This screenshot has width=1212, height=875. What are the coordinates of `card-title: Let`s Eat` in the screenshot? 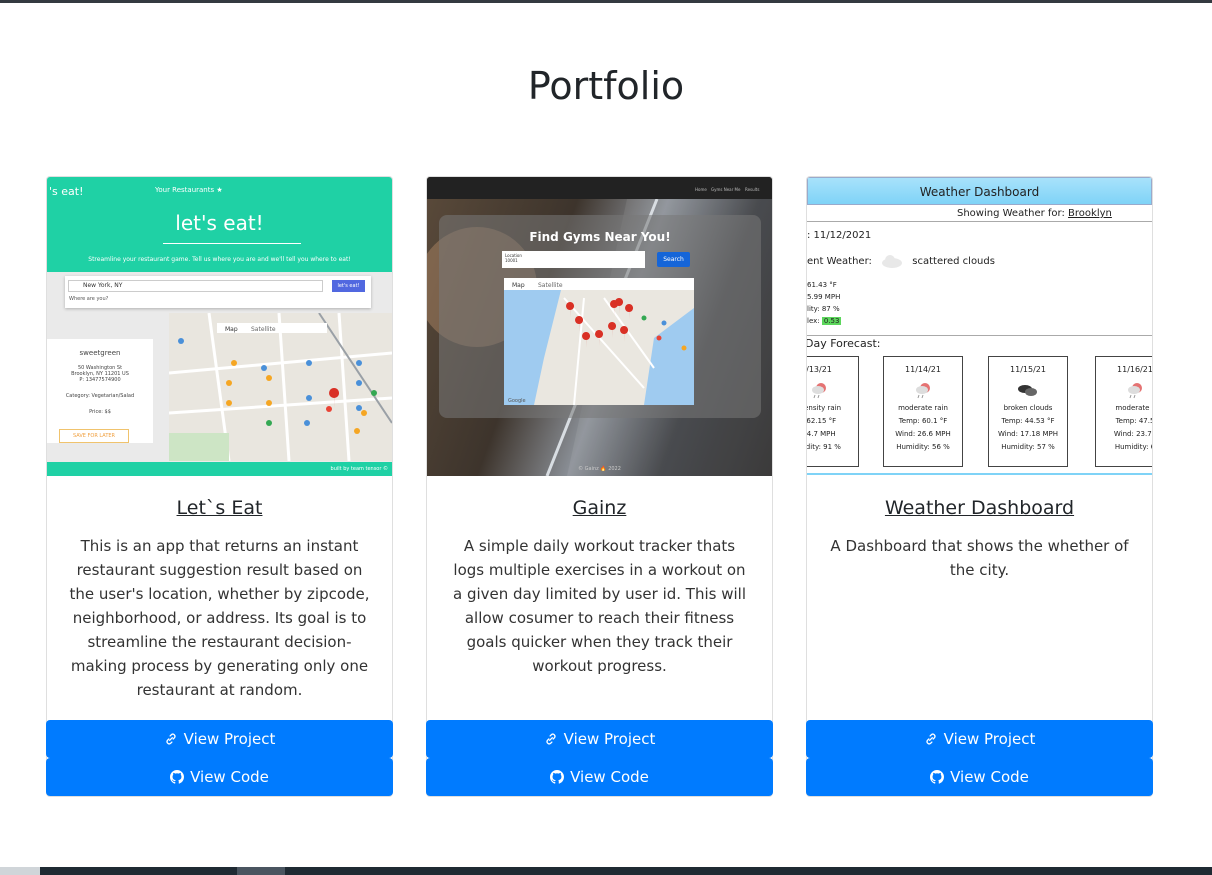 It's located at (219, 508).